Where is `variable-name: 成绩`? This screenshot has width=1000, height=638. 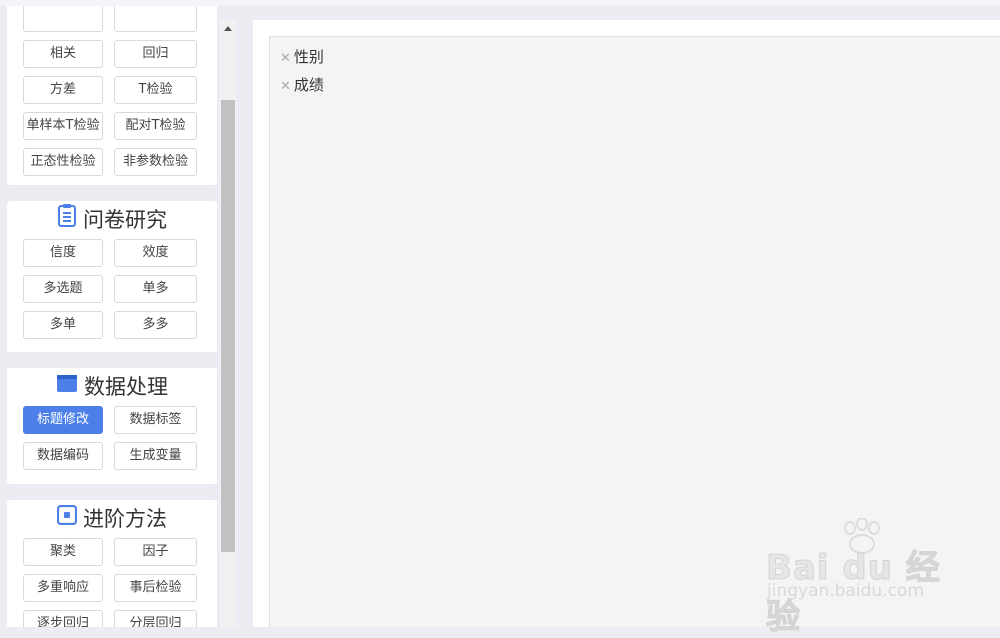 variable-name: 成绩 is located at coordinates (308, 85).